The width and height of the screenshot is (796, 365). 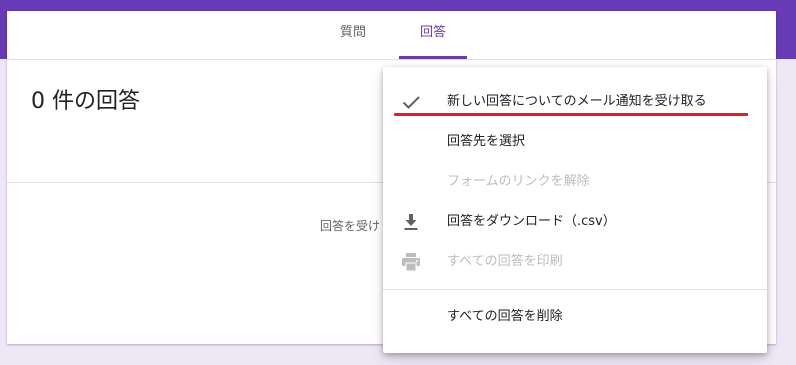 What do you see at coordinates (433, 35) in the screenshot?
I see `tab-responses: 回答` at bounding box center [433, 35].